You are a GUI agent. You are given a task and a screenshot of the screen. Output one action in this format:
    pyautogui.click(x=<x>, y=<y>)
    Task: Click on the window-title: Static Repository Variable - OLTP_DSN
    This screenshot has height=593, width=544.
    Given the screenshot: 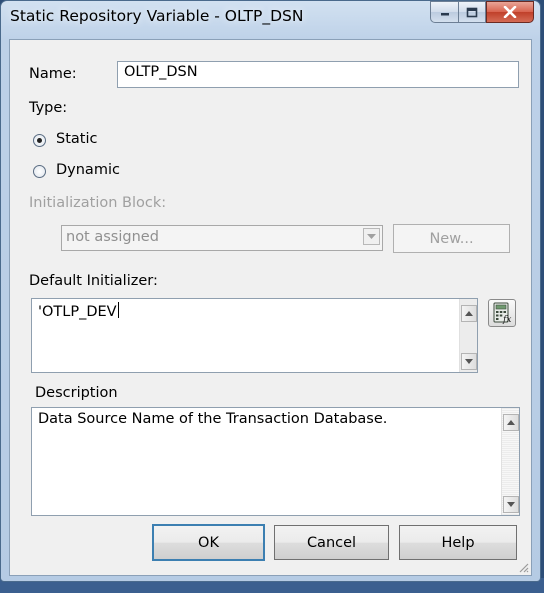 What is the action you would take?
    pyautogui.click(x=157, y=16)
    